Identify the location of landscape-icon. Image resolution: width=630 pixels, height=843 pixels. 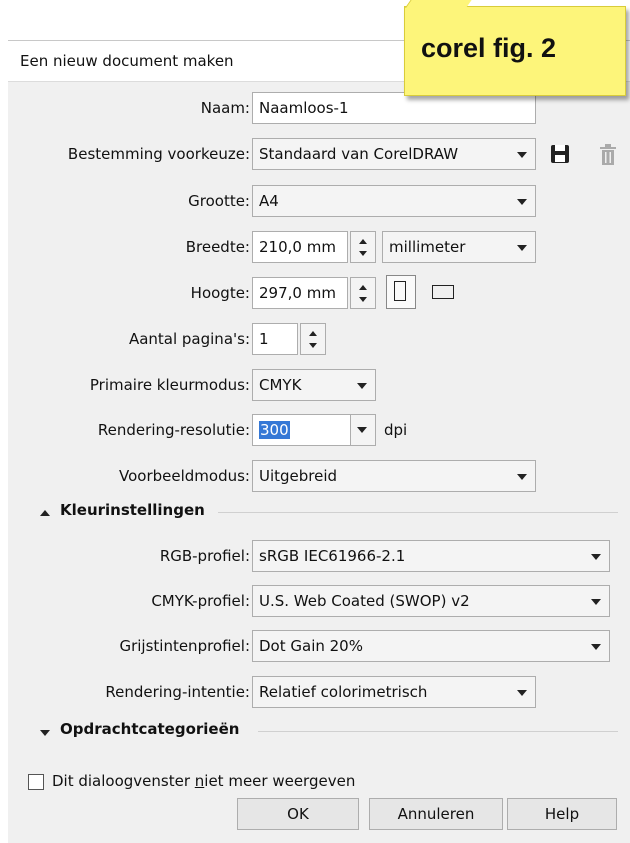
(443, 292).